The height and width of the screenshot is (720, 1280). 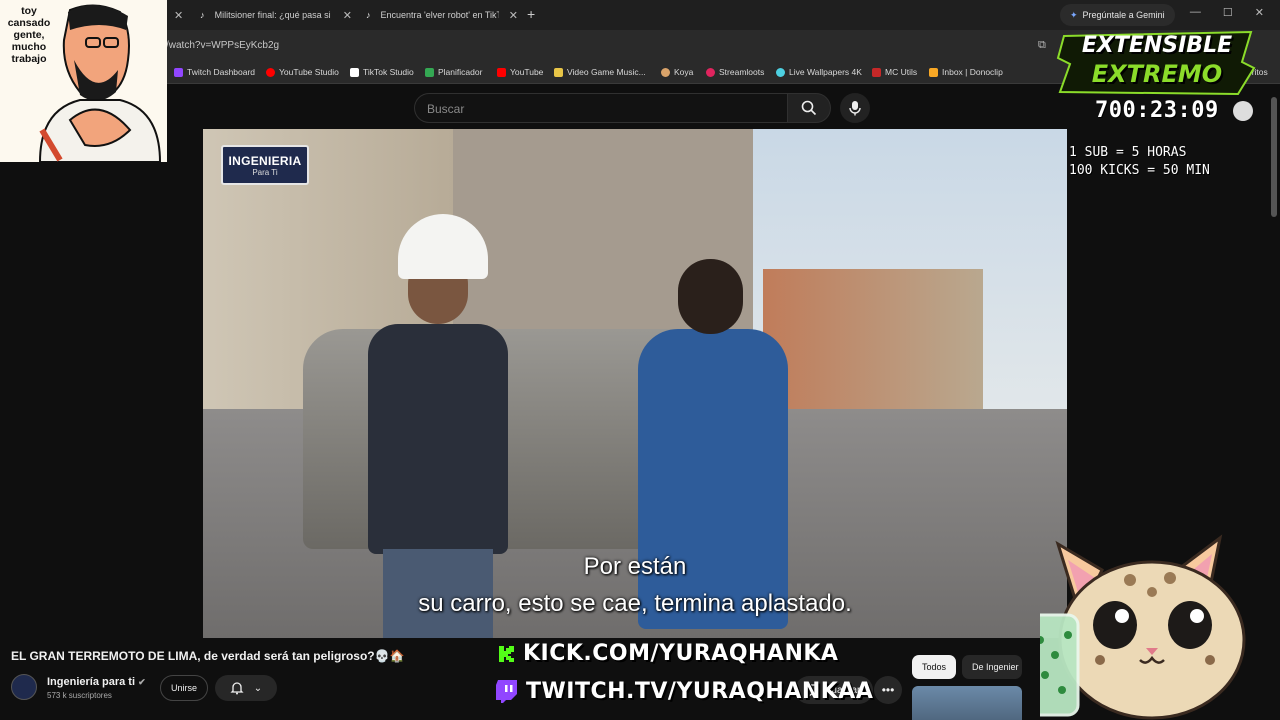 I want to click on window-controls: — ☐ ✕, so click(x=1227, y=12).